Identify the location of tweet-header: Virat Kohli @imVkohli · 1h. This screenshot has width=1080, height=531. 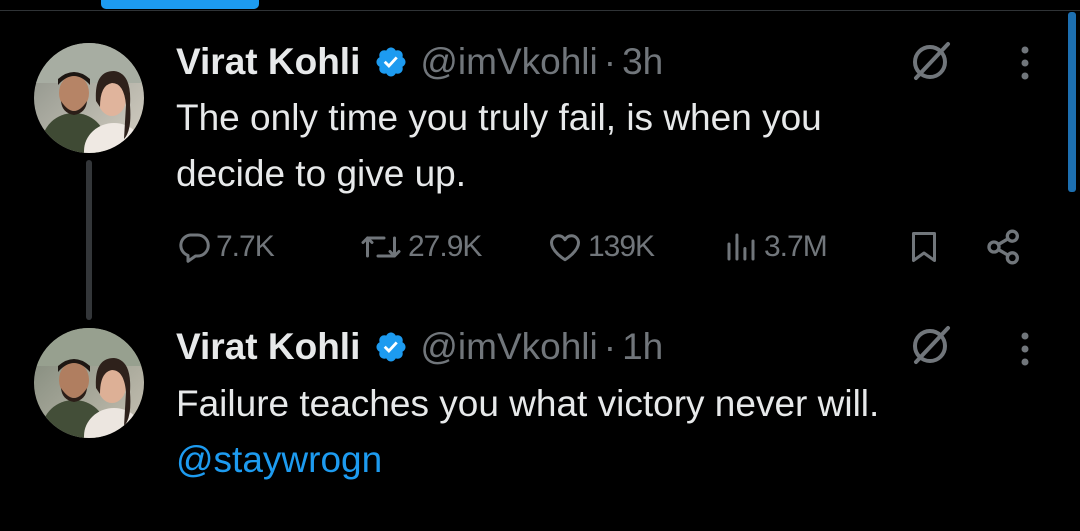
(419, 347).